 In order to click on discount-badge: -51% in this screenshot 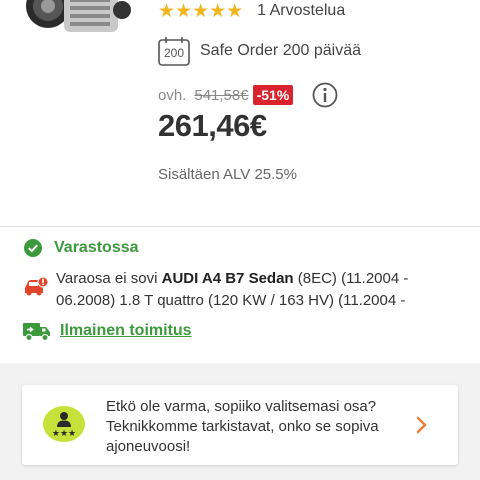, I will do `click(273, 95)`.